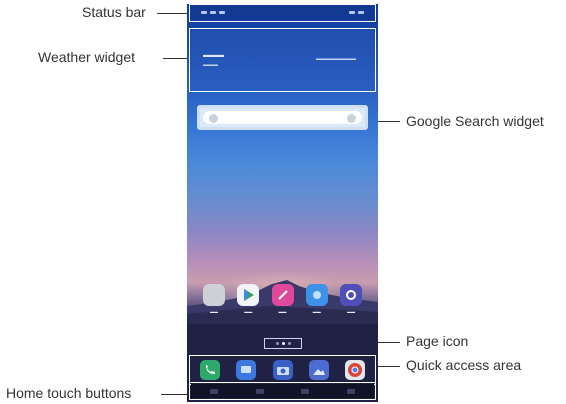  I want to click on weather-widget-label: Weather widget, so click(87, 57).